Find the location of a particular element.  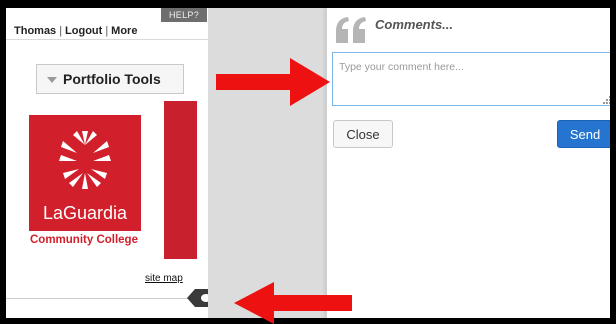

help-button: HELP? is located at coordinates (184, 15).